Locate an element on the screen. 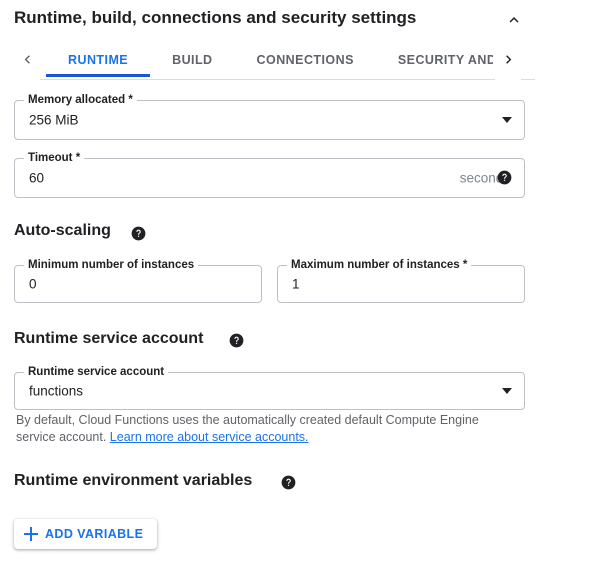 This screenshot has width=610, height=583. min-instances-label: Minimum number of instances is located at coordinates (111, 265).